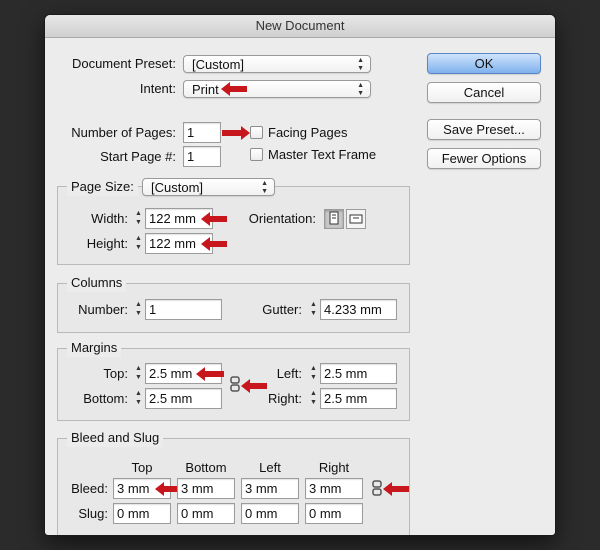 Image resolution: width=600 pixels, height=550 pixels. What do you see at coordinates (270, 513) in the screenshot?
I see `slug-left-input: 0 mm` at bounding box center [270, 513].